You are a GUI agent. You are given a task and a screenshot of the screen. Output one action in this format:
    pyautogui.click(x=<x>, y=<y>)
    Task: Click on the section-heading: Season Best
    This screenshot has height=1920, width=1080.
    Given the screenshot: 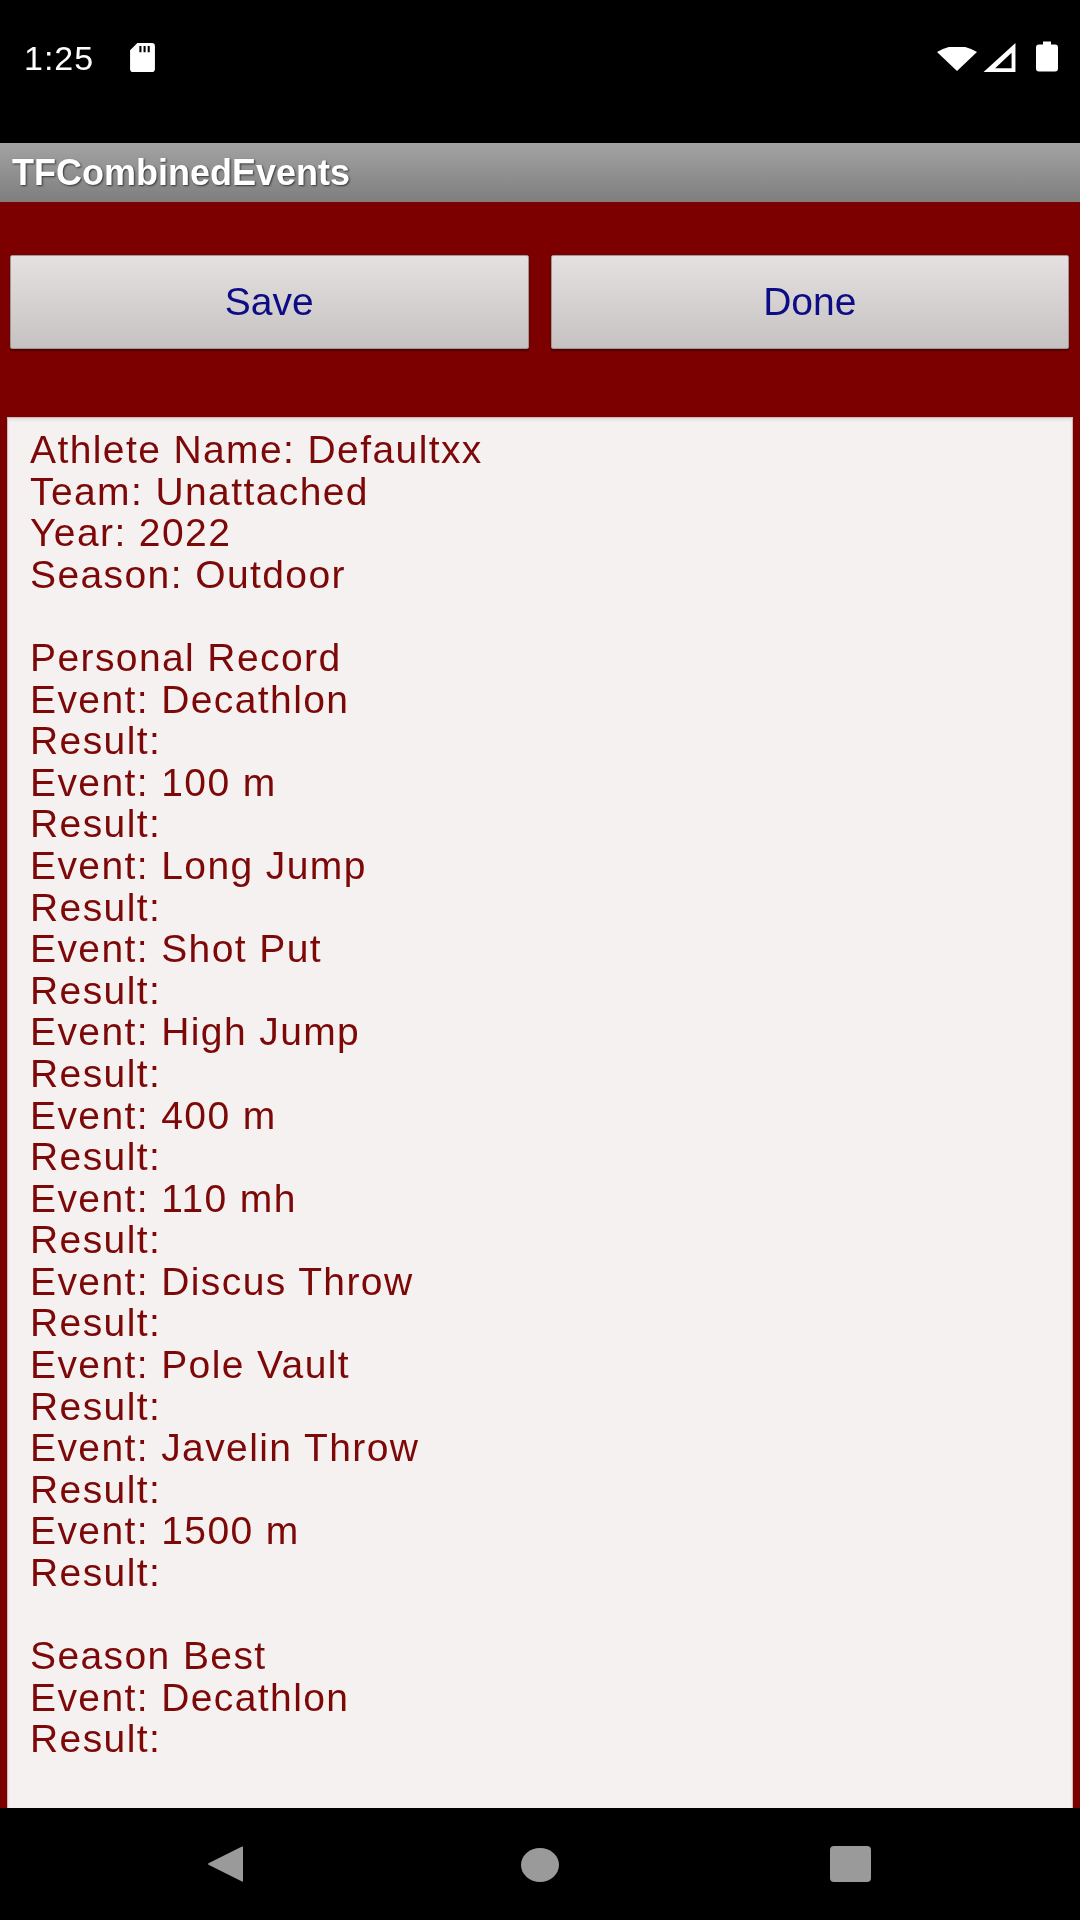 What is the action you would take?
    pyautogui.click(x=148, y=1656)
    